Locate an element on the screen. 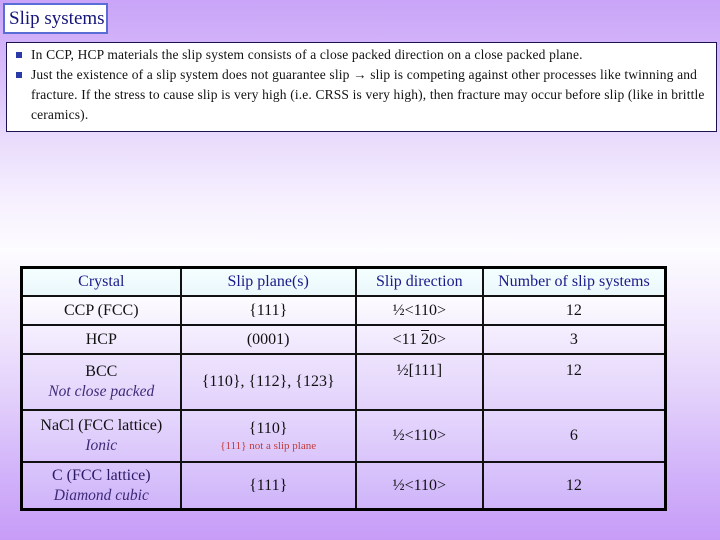 The width and height of the screenshot is (720, 540). cell-slip-plane: (0001) is located at coordinates (268, 339).